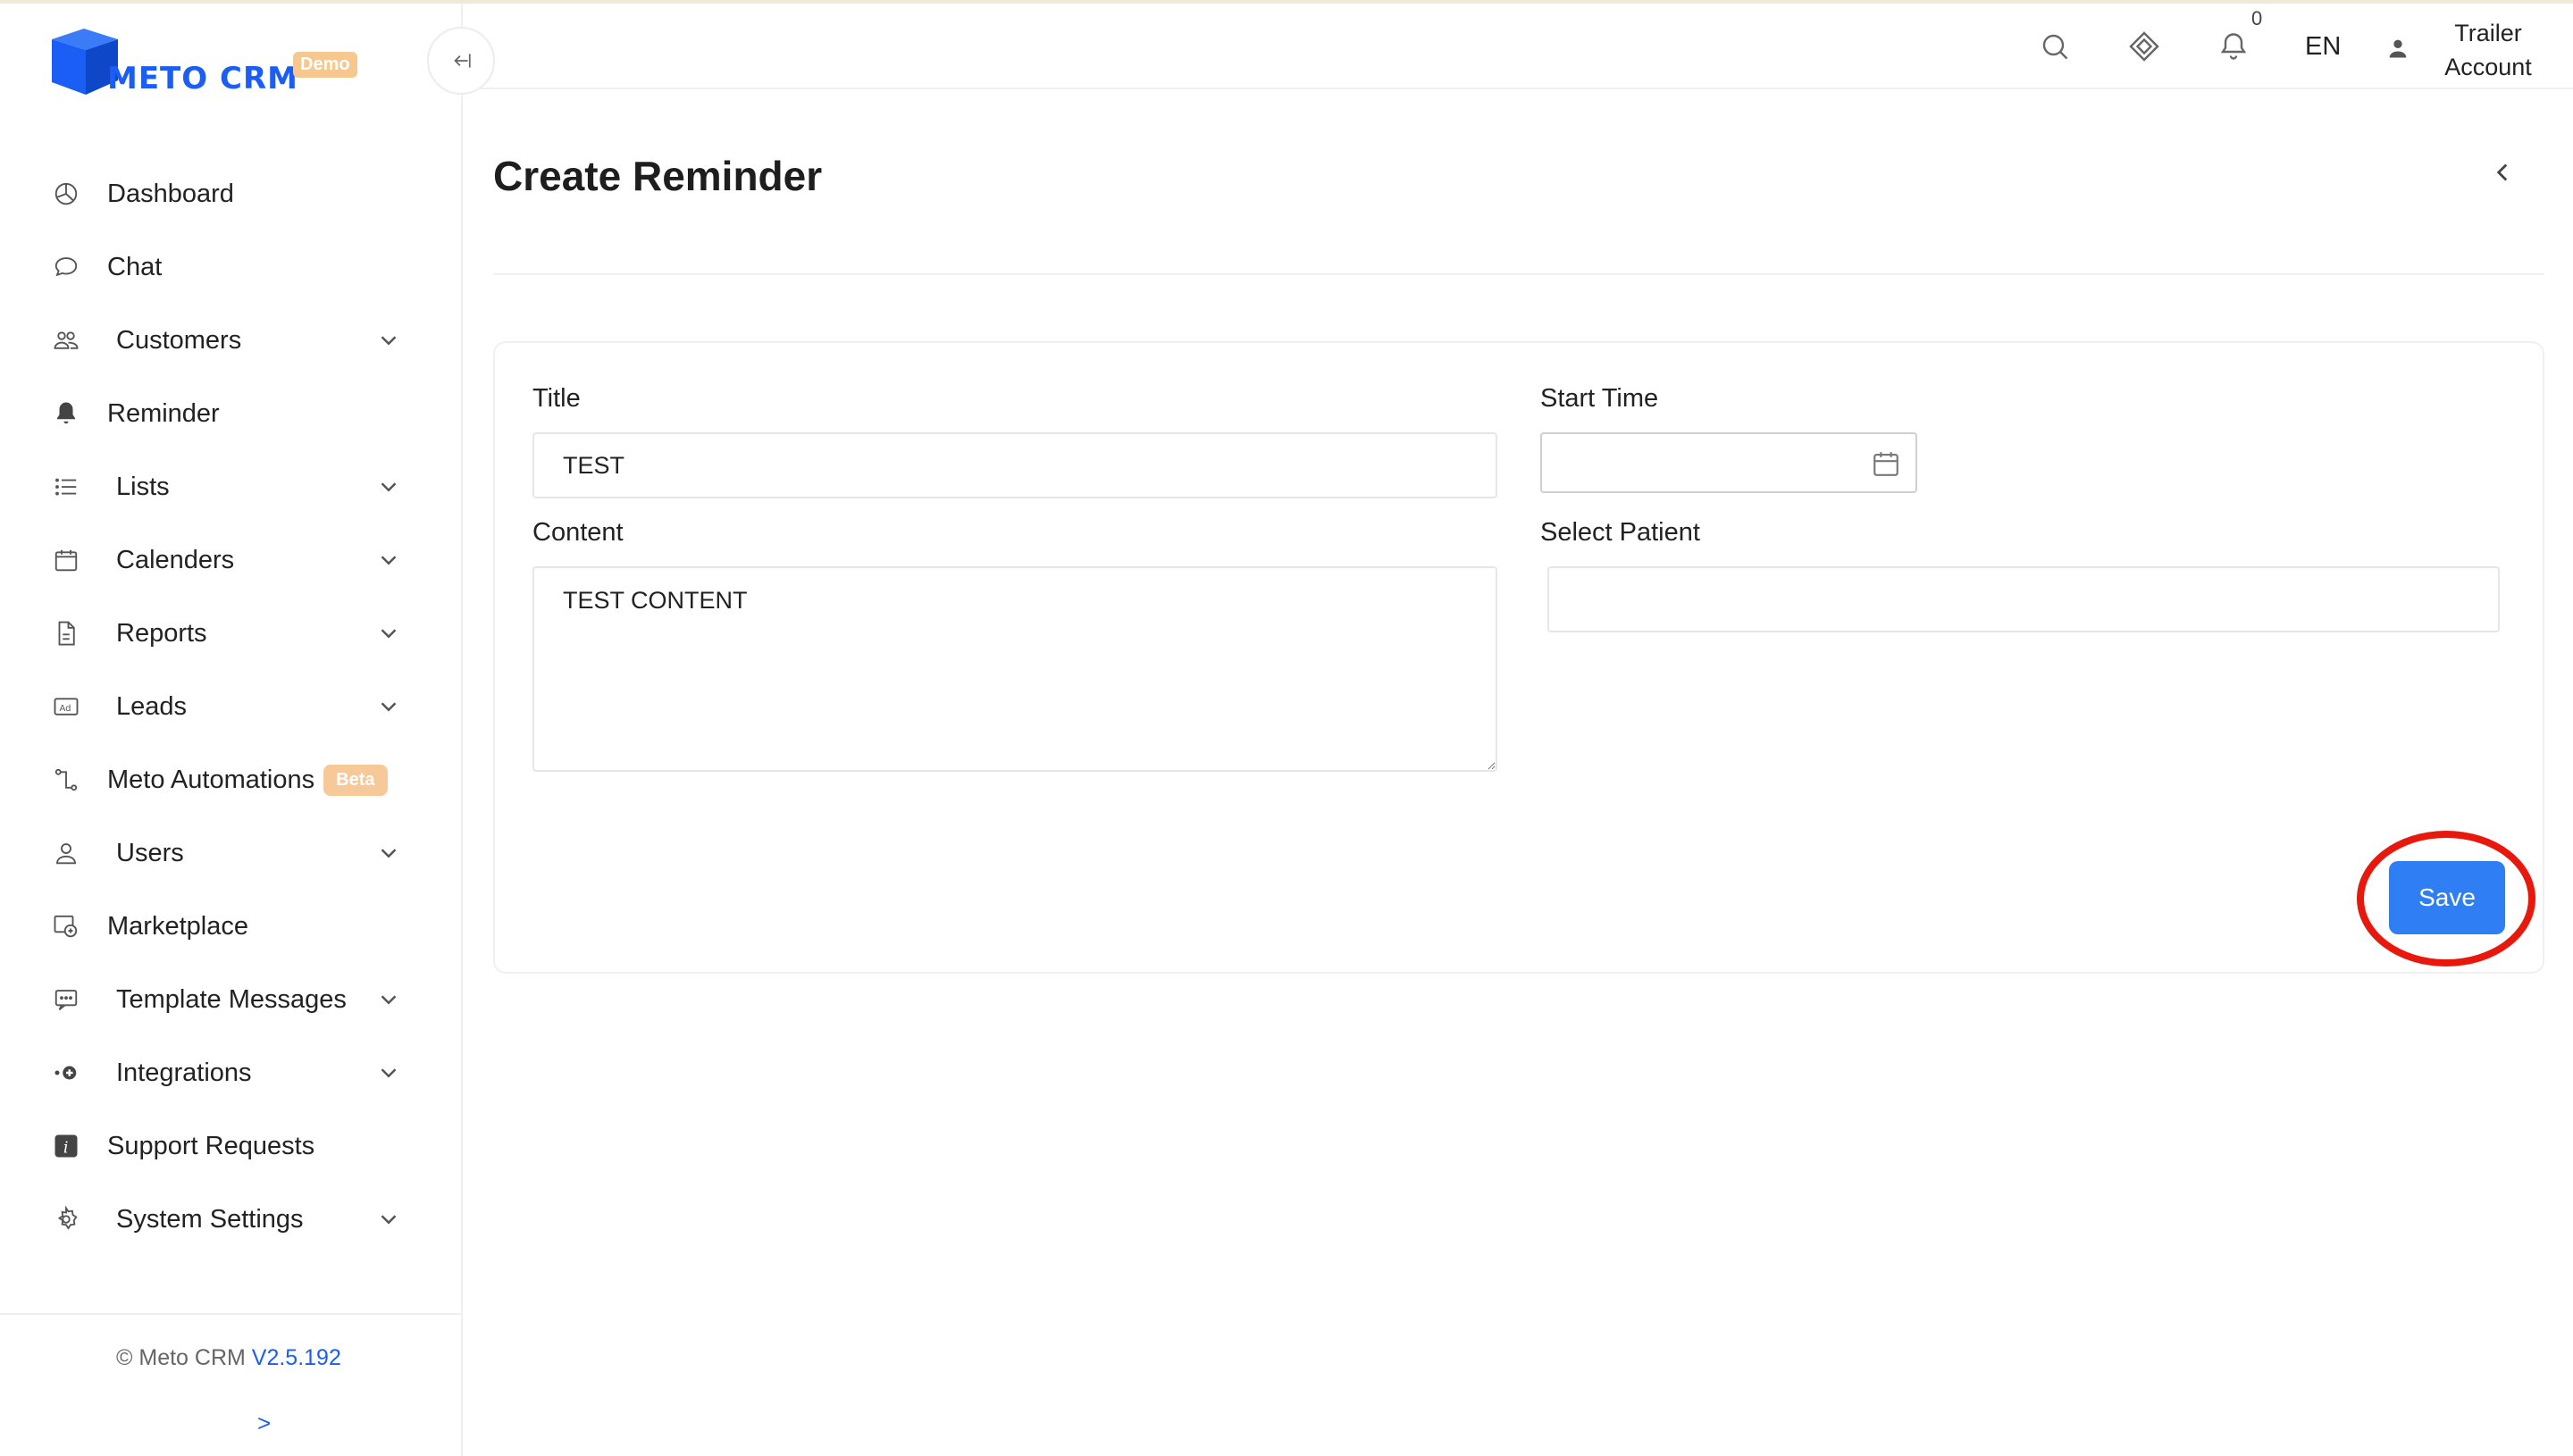 The height and width of the screenshot is (1456, 2573). I want to click on info-icon: i, so click(66, 1146).